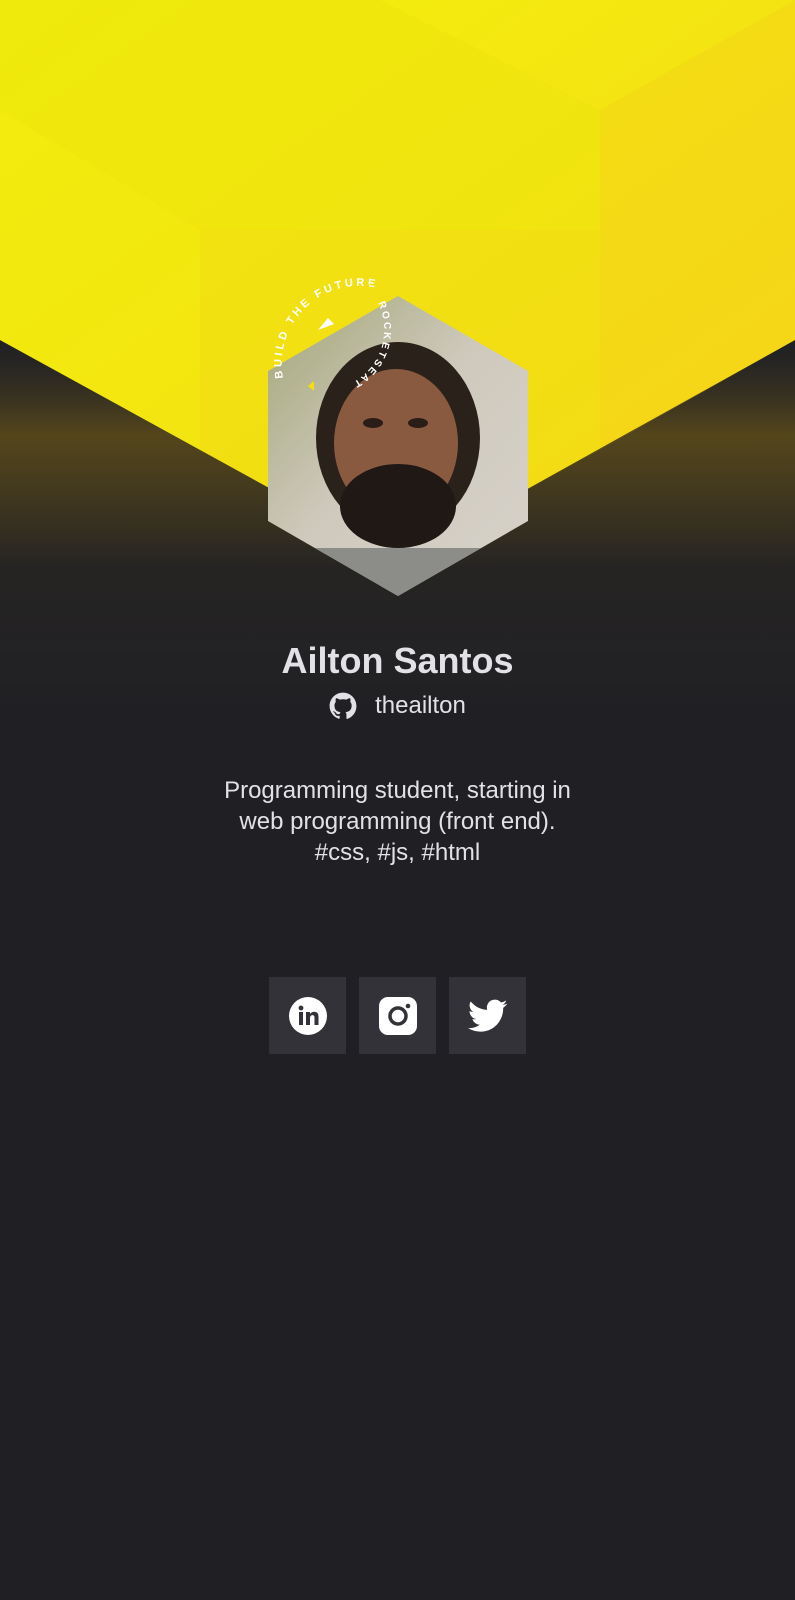  I want to click on github-handle: theailton, so click(420, 705).